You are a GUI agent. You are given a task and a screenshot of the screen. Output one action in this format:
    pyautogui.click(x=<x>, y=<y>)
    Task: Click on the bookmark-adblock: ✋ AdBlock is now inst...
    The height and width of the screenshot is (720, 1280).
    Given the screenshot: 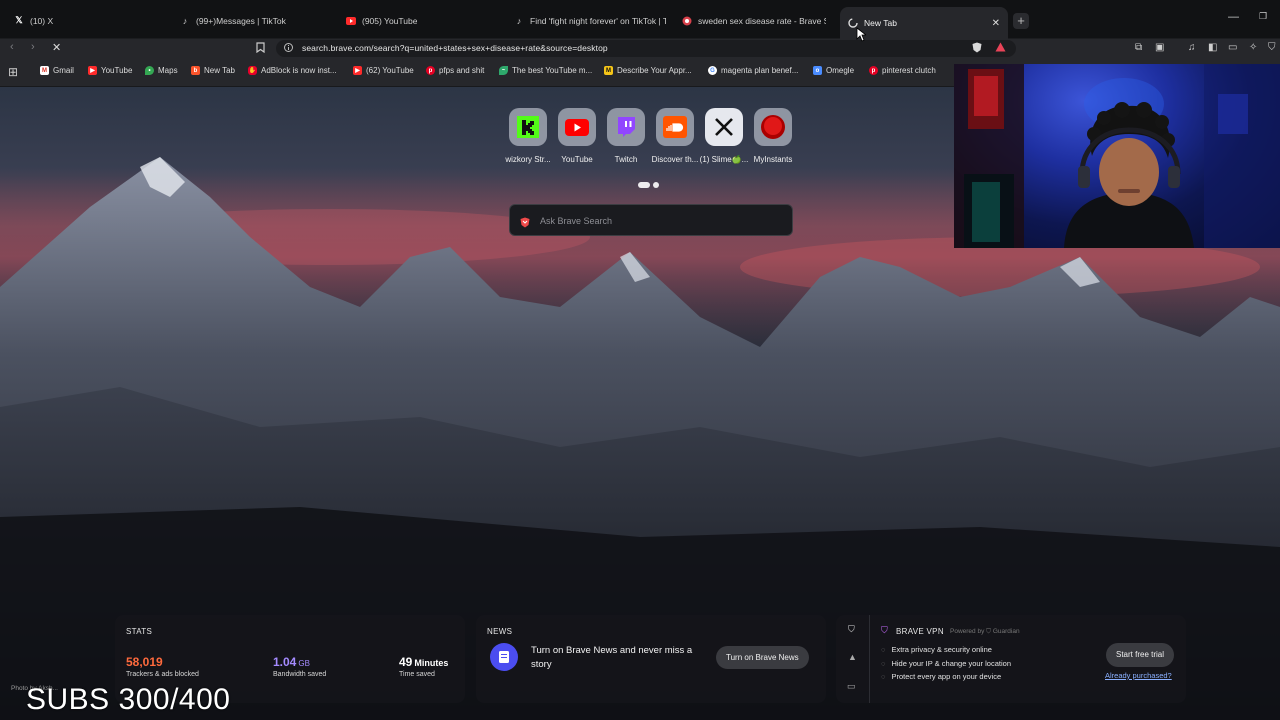 What is the action you would take?
    pyautogui.click(x=292, y=70)
    